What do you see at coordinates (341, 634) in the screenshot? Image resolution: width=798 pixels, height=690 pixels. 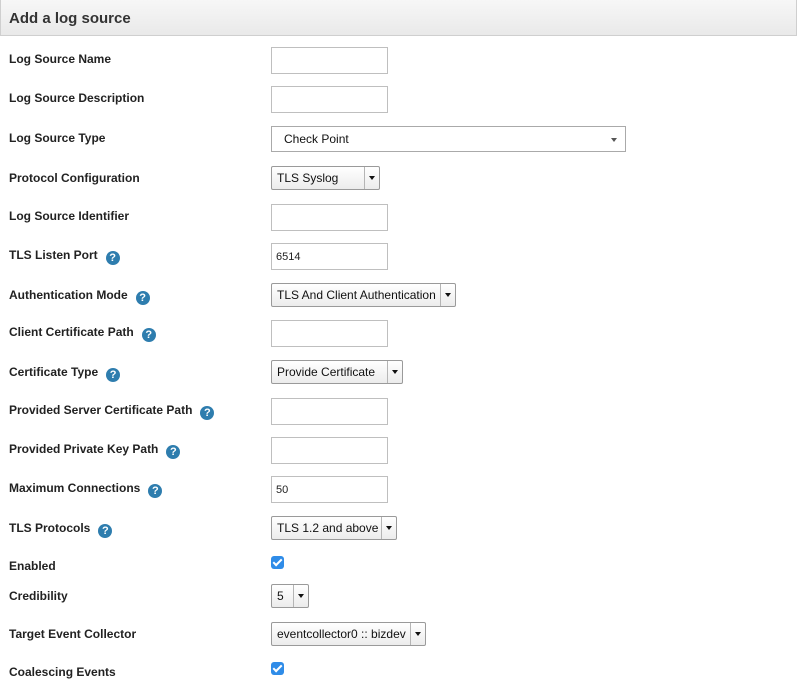 I see `target-event-collector-value: eventcollector0 :: bizdev` at bounding box center [341, 634].